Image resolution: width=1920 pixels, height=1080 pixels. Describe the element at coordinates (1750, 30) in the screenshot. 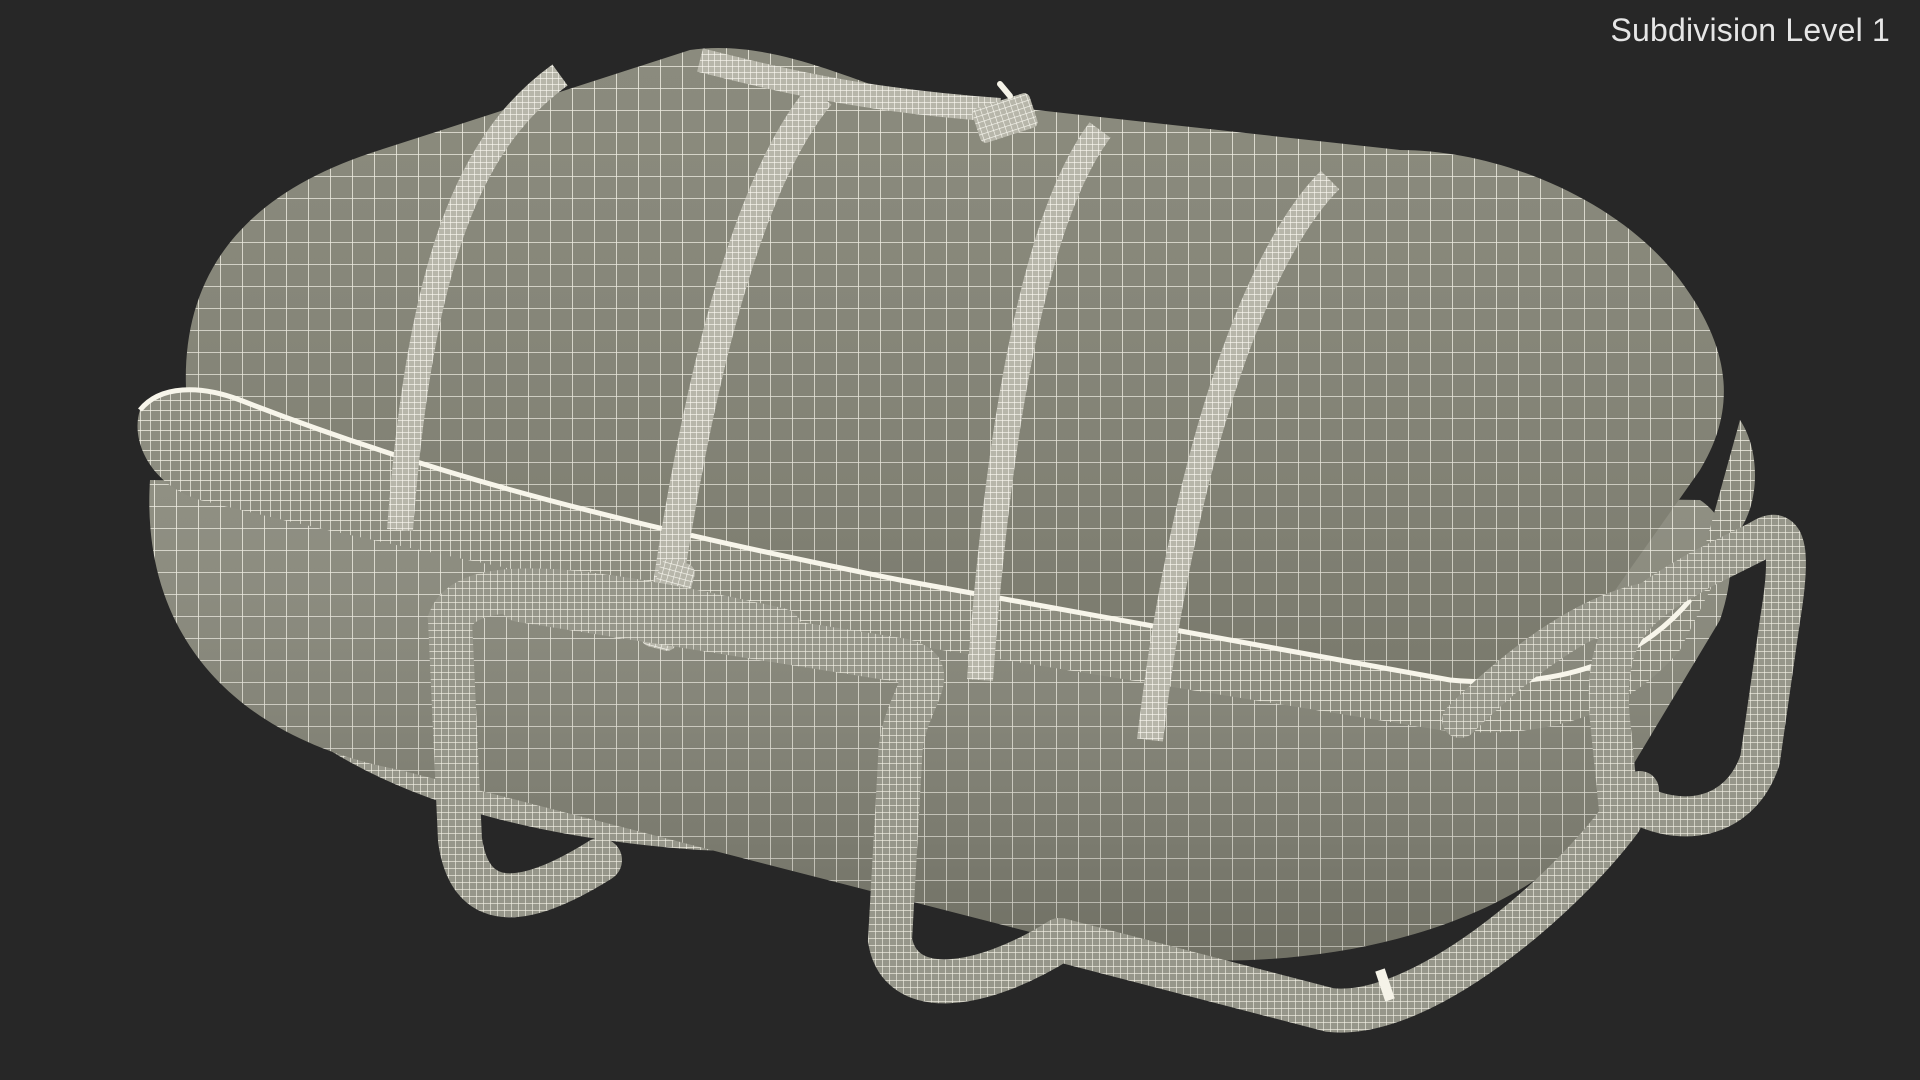

I see `subdivision-level-label: Subdivision Level 1` at that location.